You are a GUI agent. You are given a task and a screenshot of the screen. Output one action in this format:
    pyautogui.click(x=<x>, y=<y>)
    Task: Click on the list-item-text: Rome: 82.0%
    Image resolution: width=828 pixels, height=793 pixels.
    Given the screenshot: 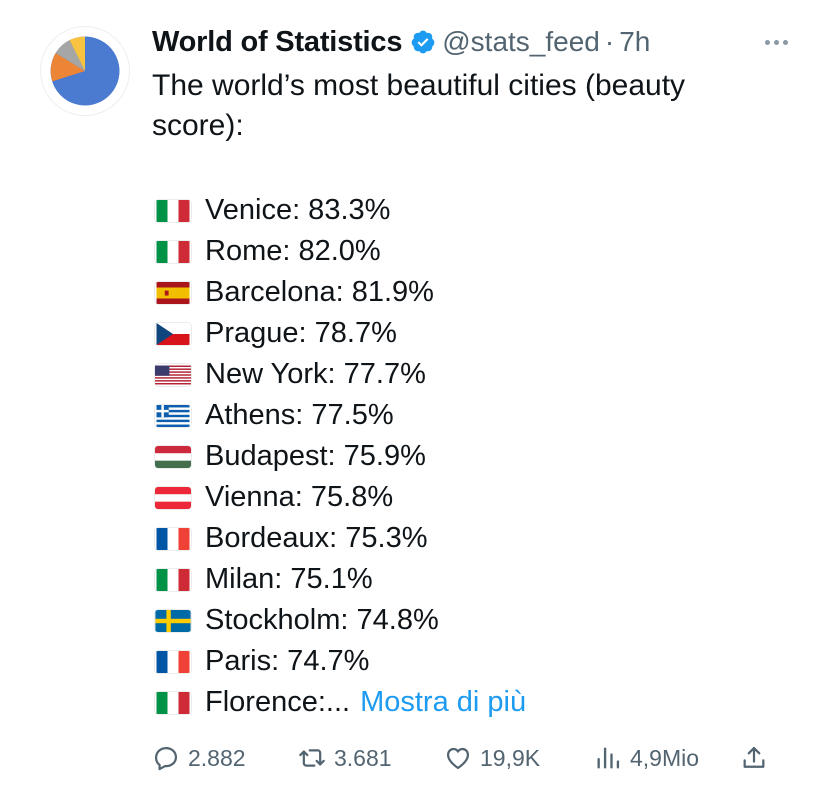 What is the action you would take?
    pyautogui.click(x=293, y=251)
    